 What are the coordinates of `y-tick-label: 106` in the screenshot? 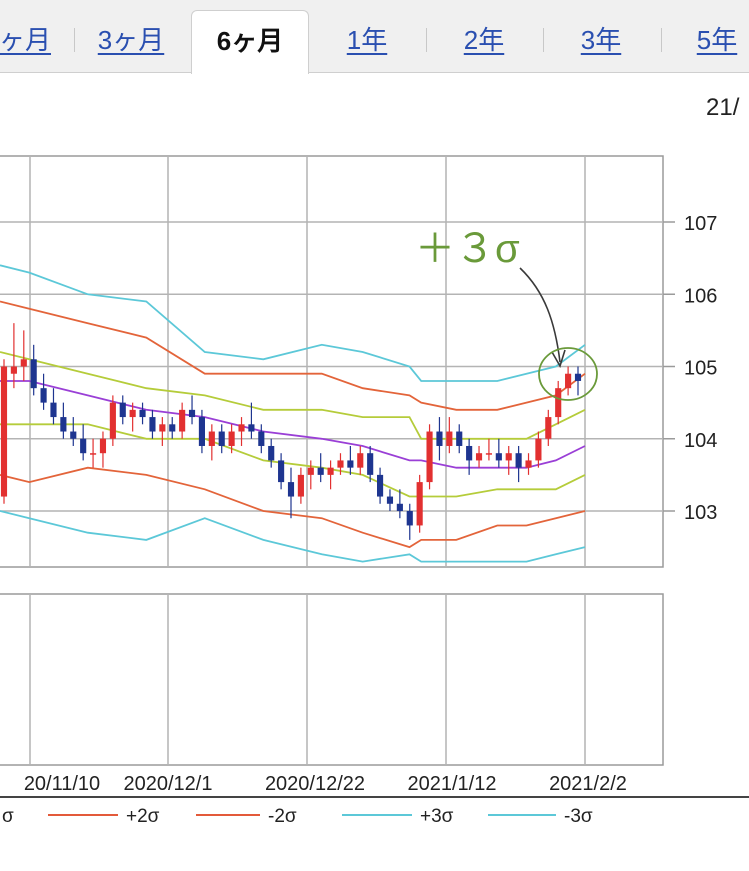 It's located at (700, 296).